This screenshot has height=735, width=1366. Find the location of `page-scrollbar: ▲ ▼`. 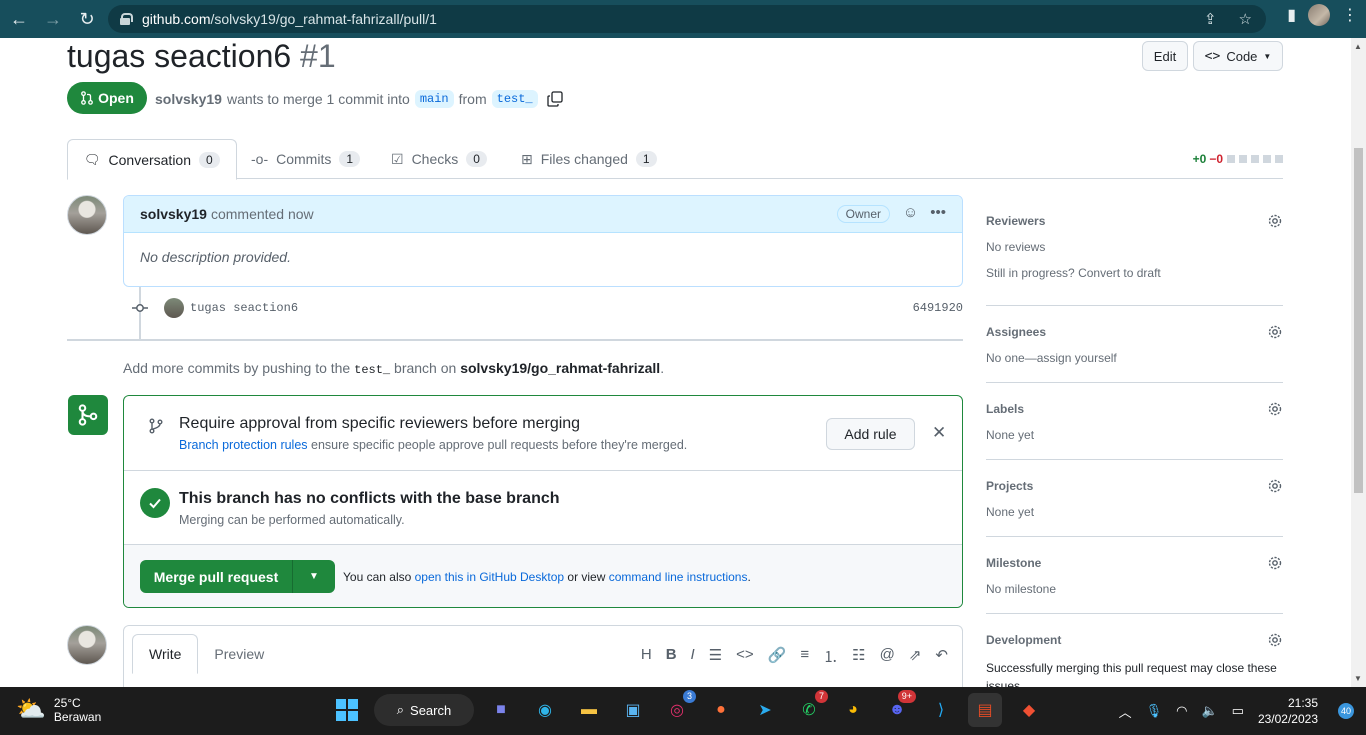

page-scrollbar: ▲ ▼ is located at coordinates (1358, 362).